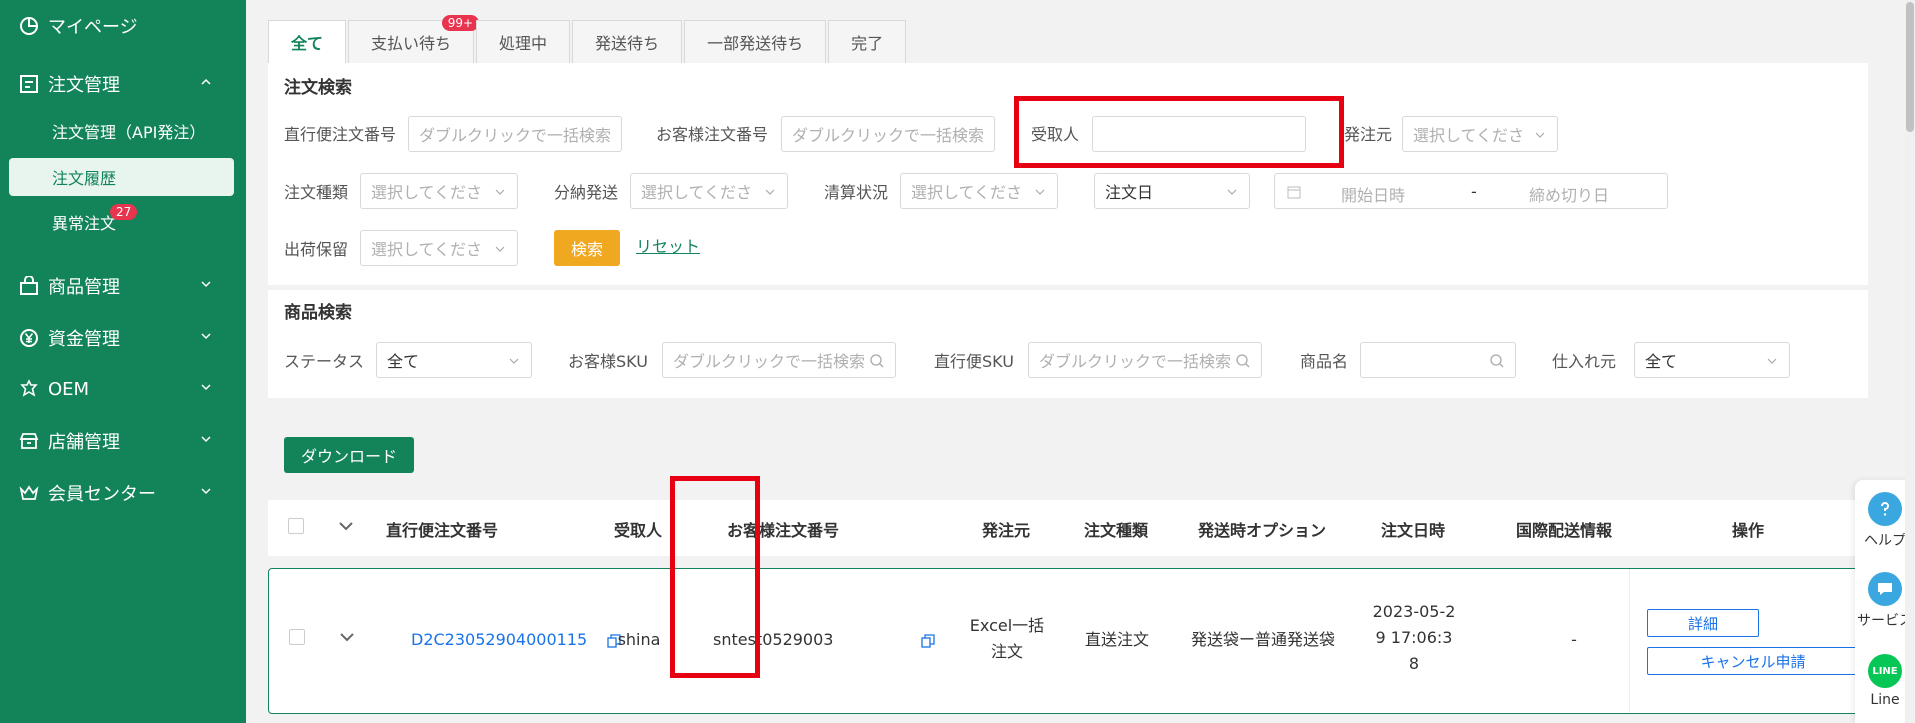 This screenshot has width=1915, height=723. What do you see at coordinates (427, 249) in the screenshot?
I see `ship-hold-select-value: 選択してくださ` at bounding box center [427, 249].